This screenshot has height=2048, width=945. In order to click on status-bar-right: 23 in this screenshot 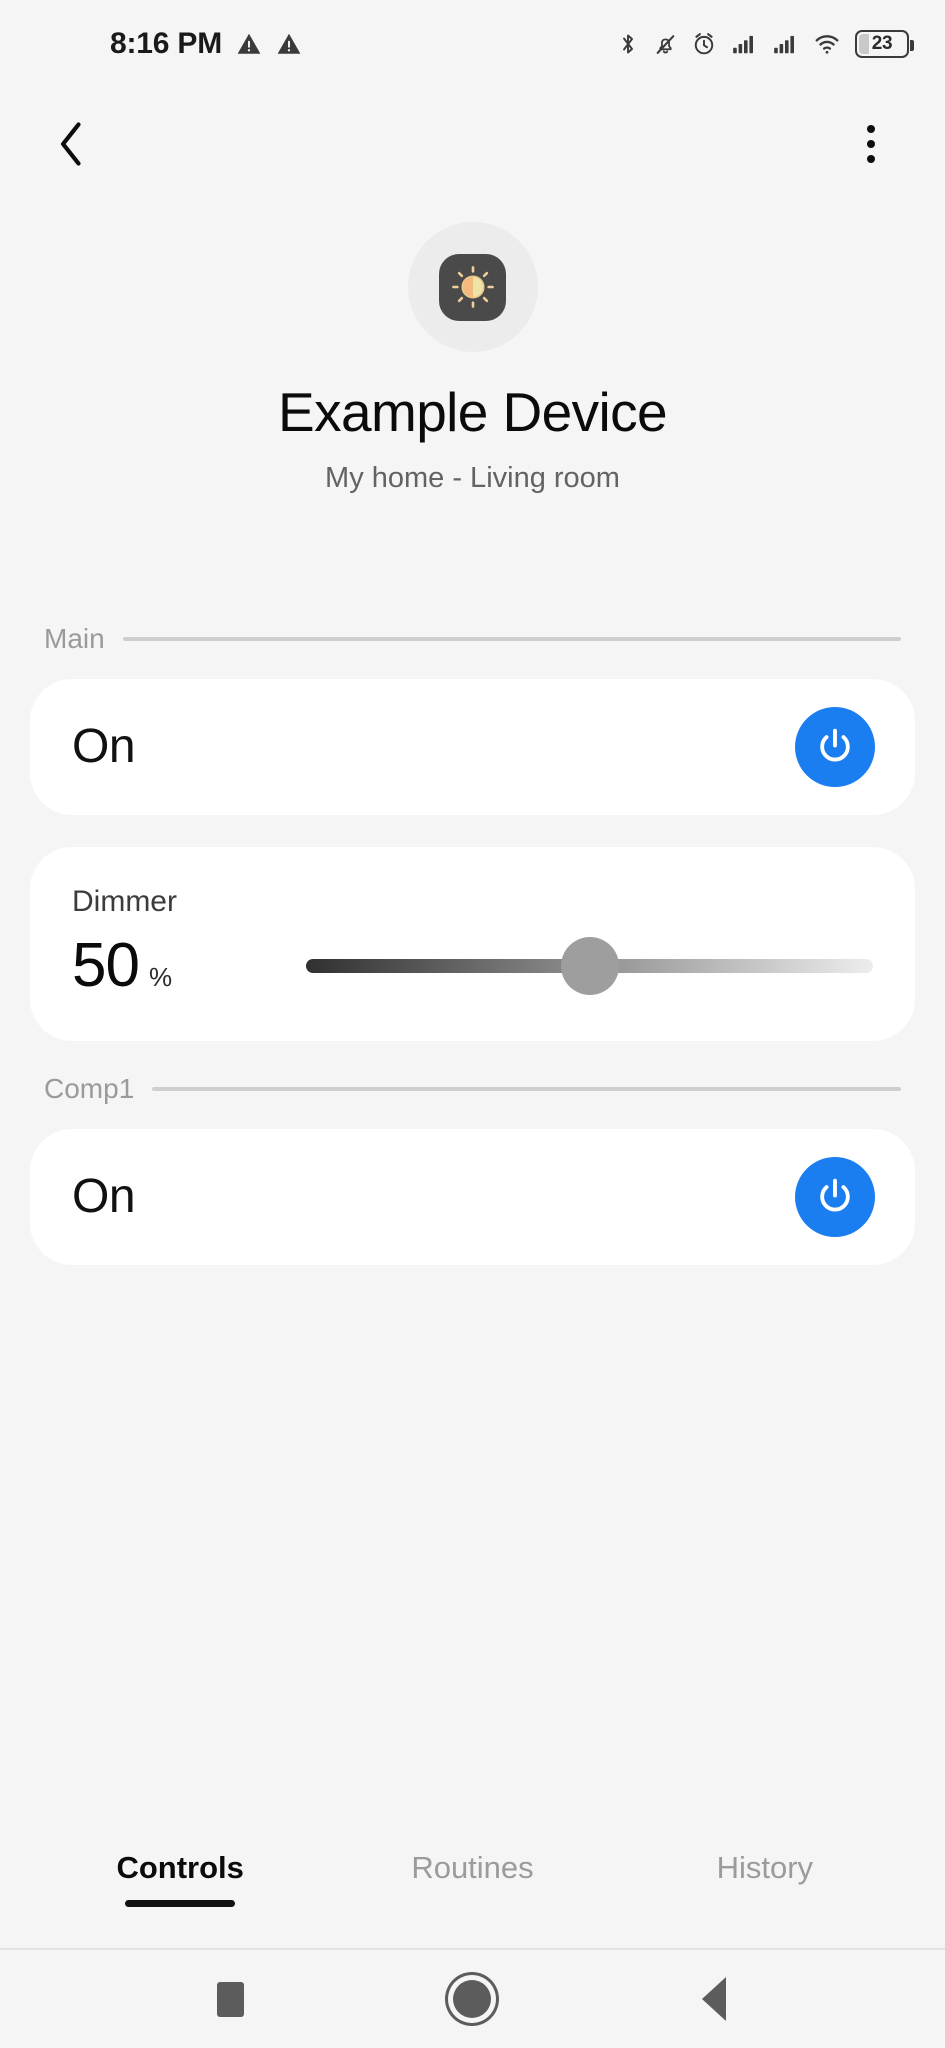, I will do `click(765, 44)`.